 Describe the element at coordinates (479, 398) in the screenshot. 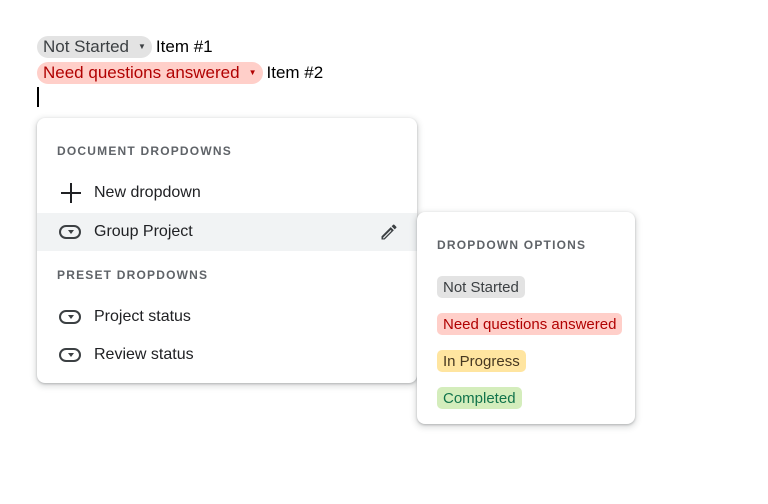

I see `option-chip-completed: Completed` at that location.